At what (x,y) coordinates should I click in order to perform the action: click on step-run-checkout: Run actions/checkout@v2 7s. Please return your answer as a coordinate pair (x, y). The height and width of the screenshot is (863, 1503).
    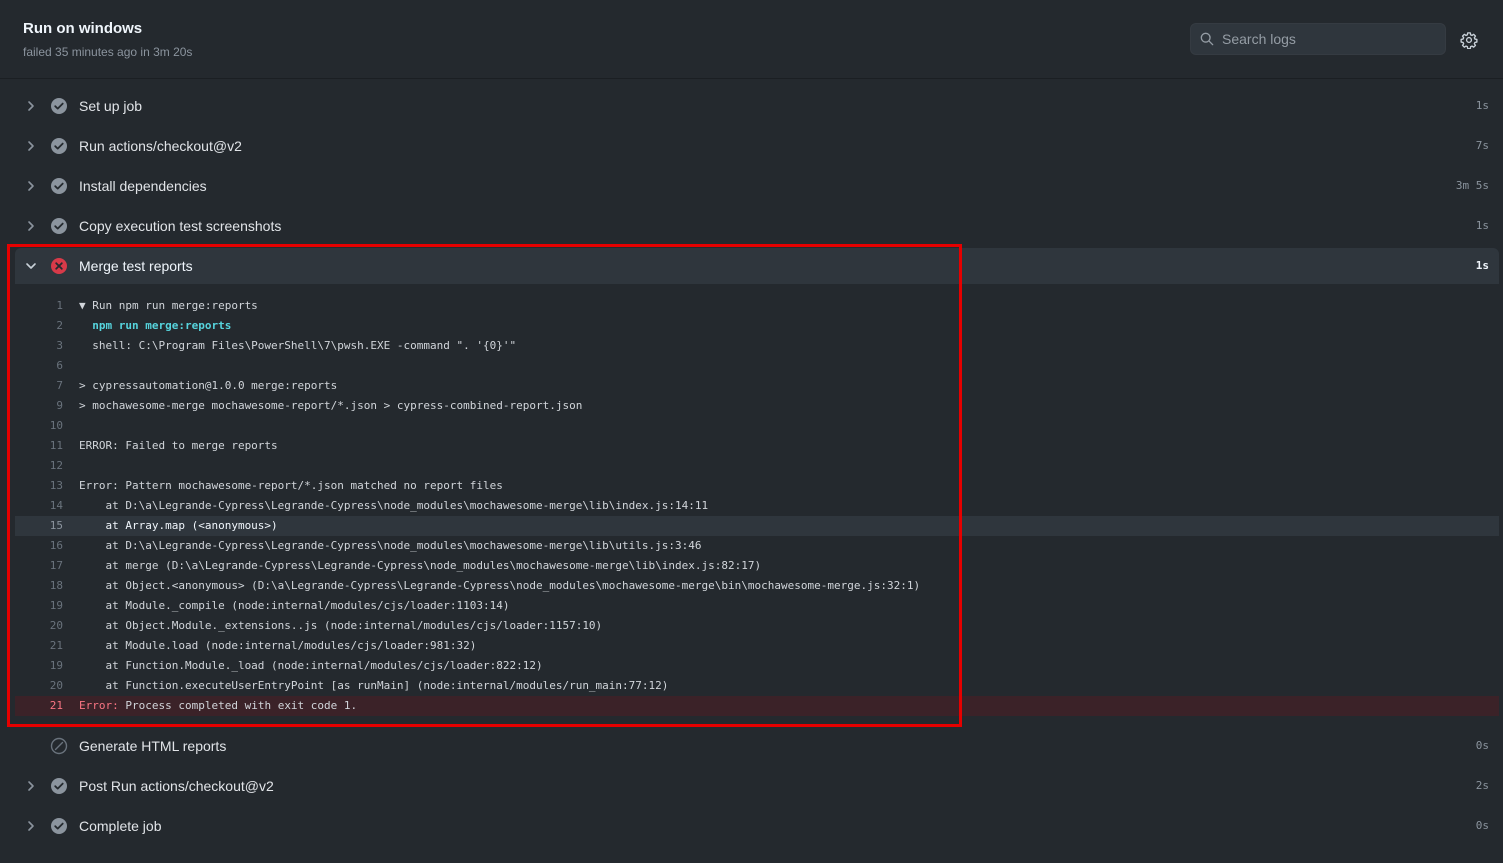
    Looking at the image, I should click on (757, 146).